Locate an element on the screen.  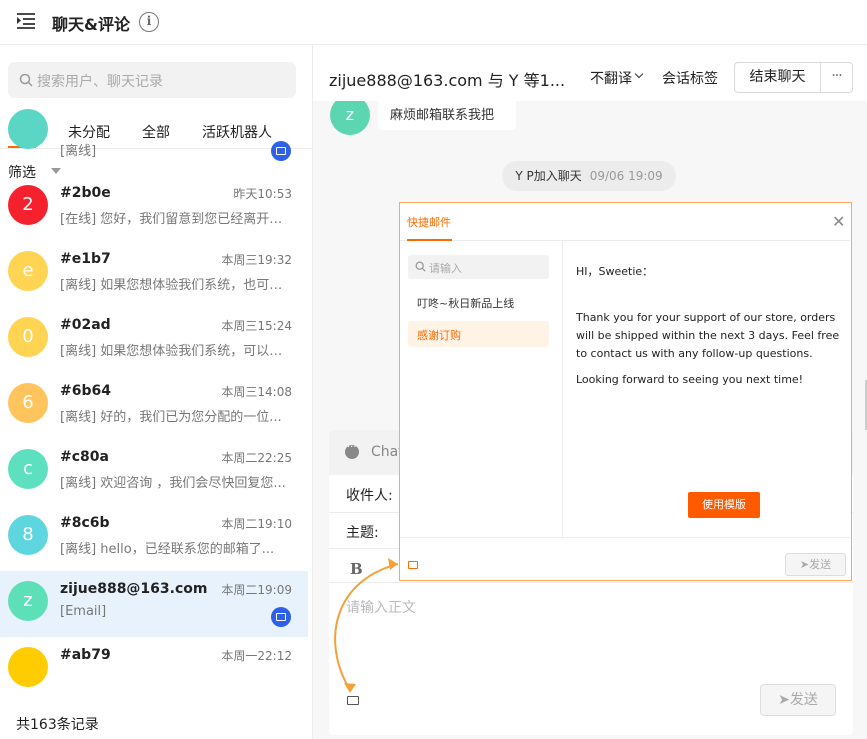
page-title: 聊天&评论 is located at coordinates (91, 24).